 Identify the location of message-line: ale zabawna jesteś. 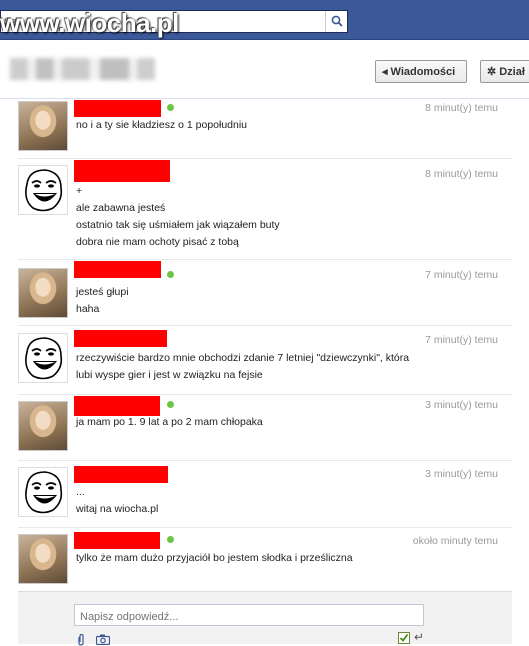
(121, 208).